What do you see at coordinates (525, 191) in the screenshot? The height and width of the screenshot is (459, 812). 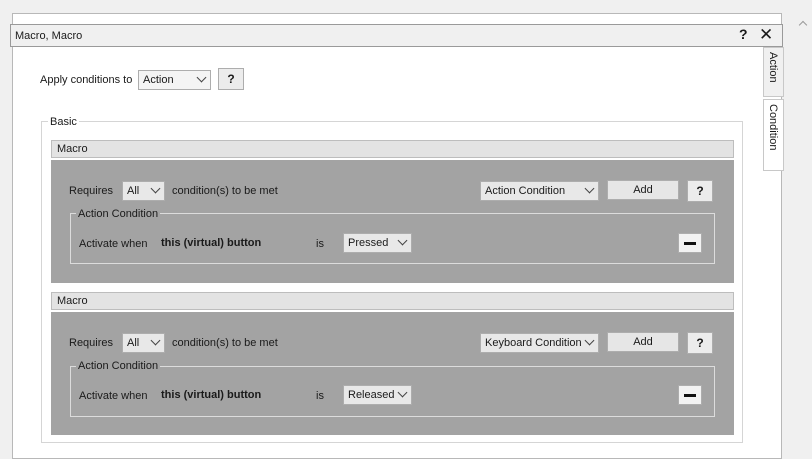 I see `condition-type-value: Action Condition` at bounding box center [525, 191].